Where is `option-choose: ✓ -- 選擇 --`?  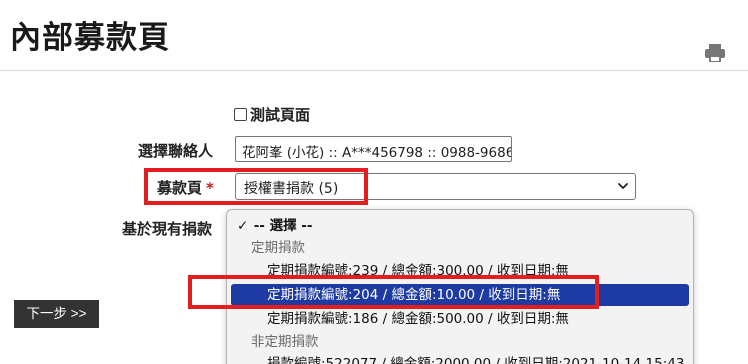 option-choose: ✓ -- 選擇 -- is located at coordinates (460, 226).